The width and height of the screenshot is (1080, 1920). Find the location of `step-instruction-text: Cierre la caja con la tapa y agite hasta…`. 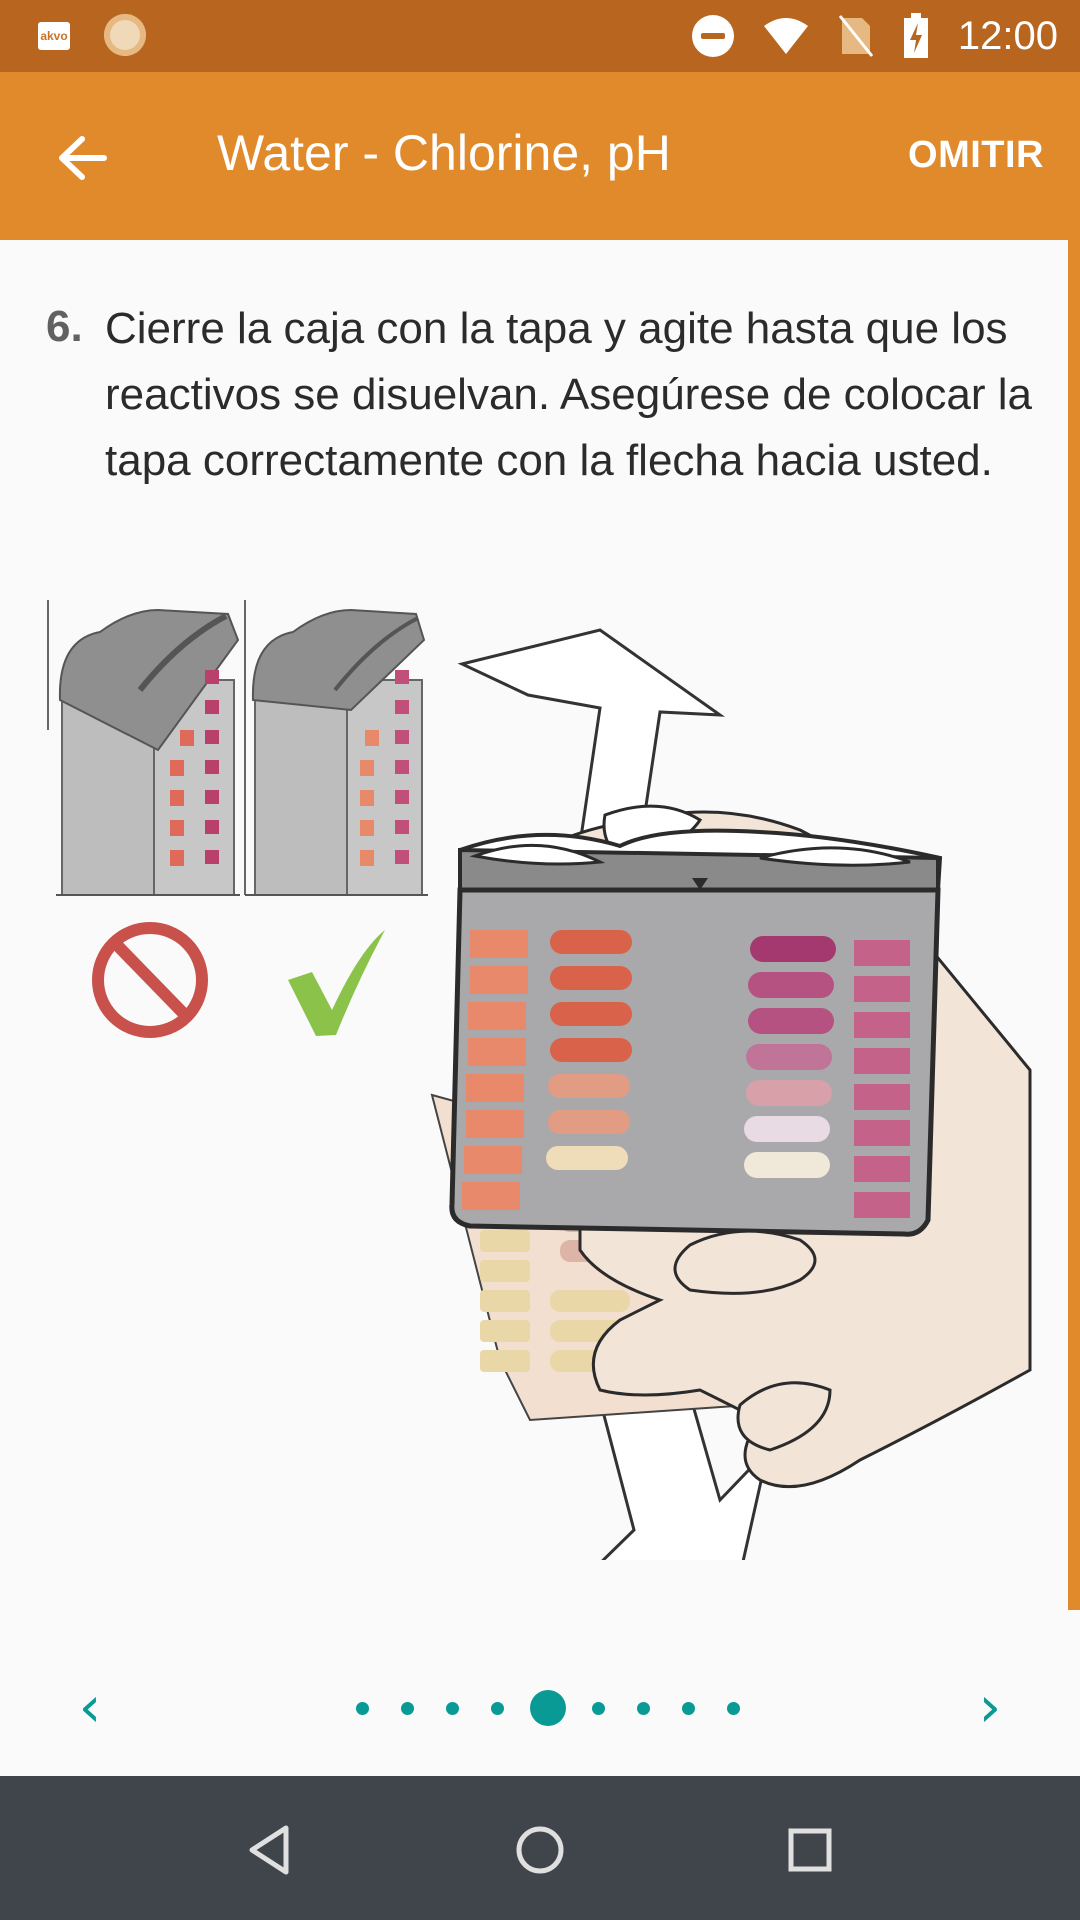

step-instruction-text: Cierre la caja con la tapa y agite hasta… is located at coordinates (568, 394).